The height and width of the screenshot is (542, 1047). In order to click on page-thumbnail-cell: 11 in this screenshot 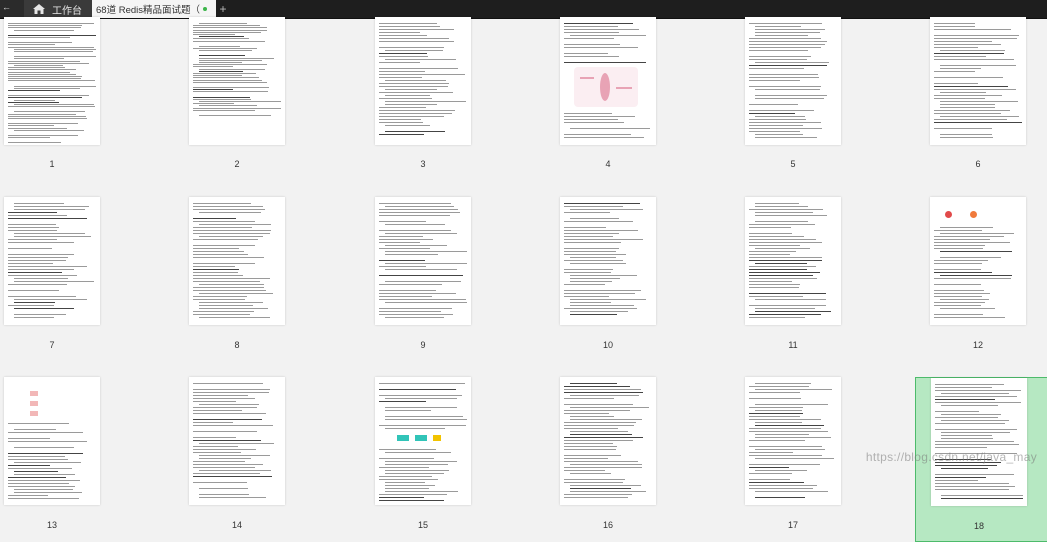, I will do `click(814, 279)`.